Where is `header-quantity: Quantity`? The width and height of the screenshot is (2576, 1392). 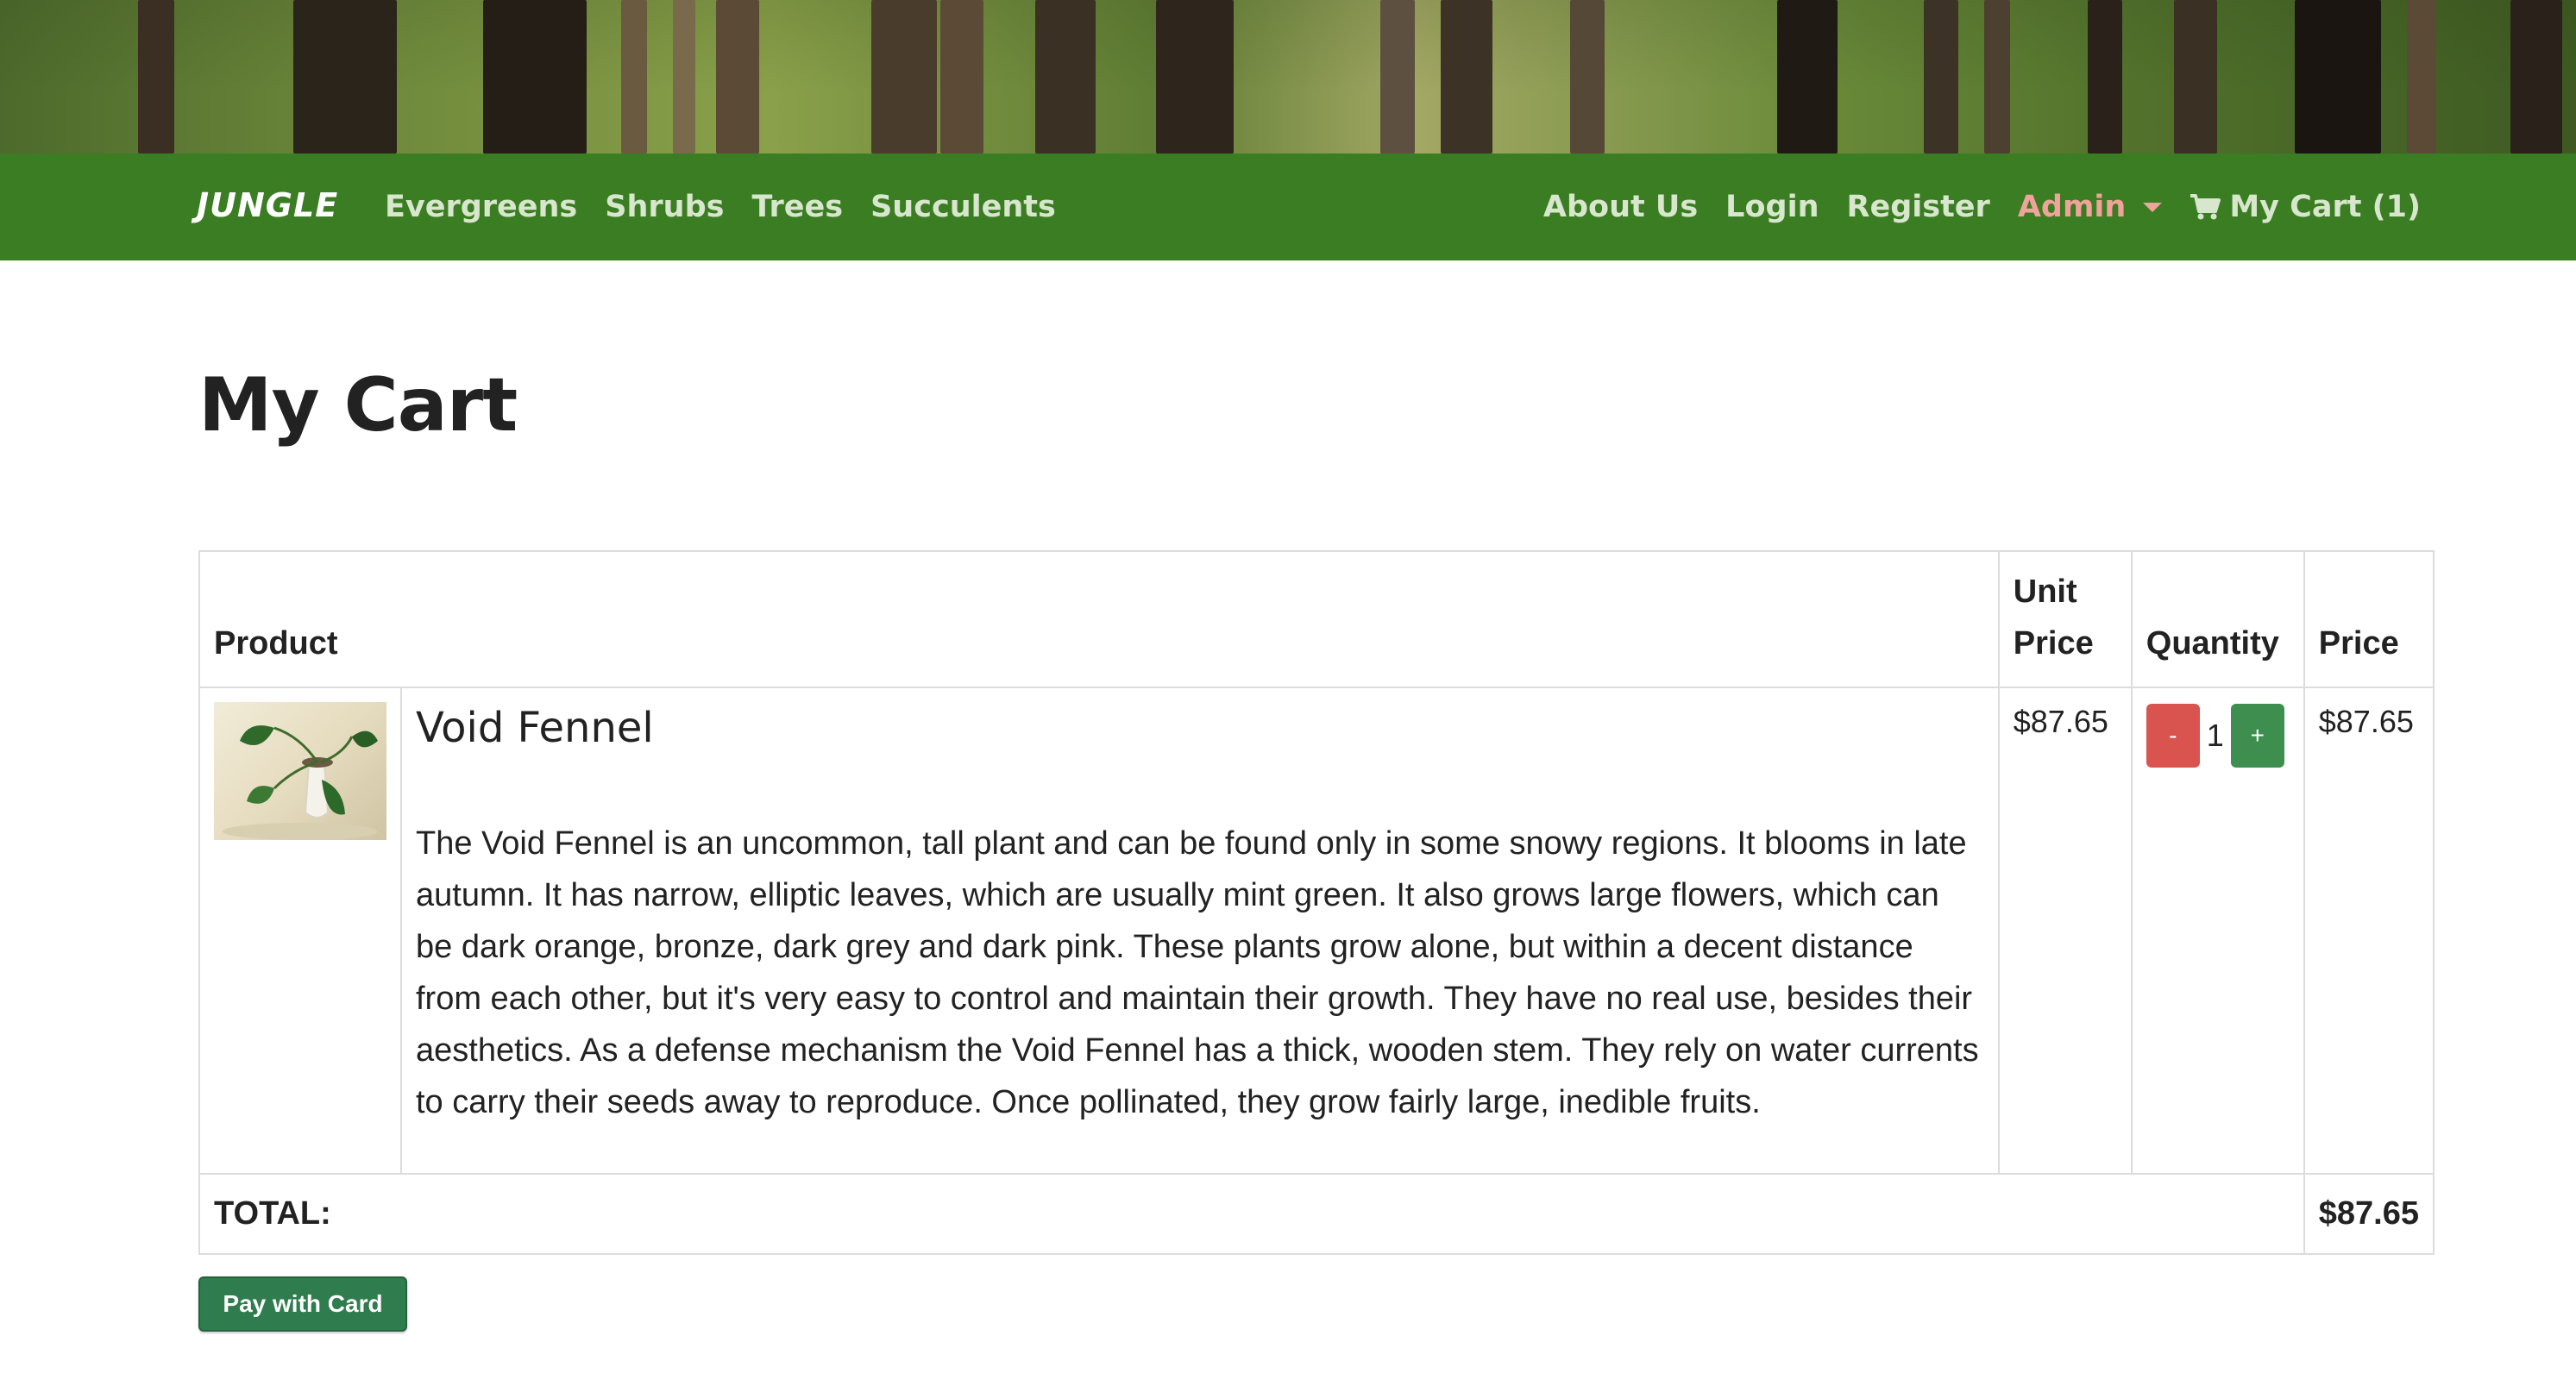
header-quantity: Quantity is located at coordinates (2217, 619).